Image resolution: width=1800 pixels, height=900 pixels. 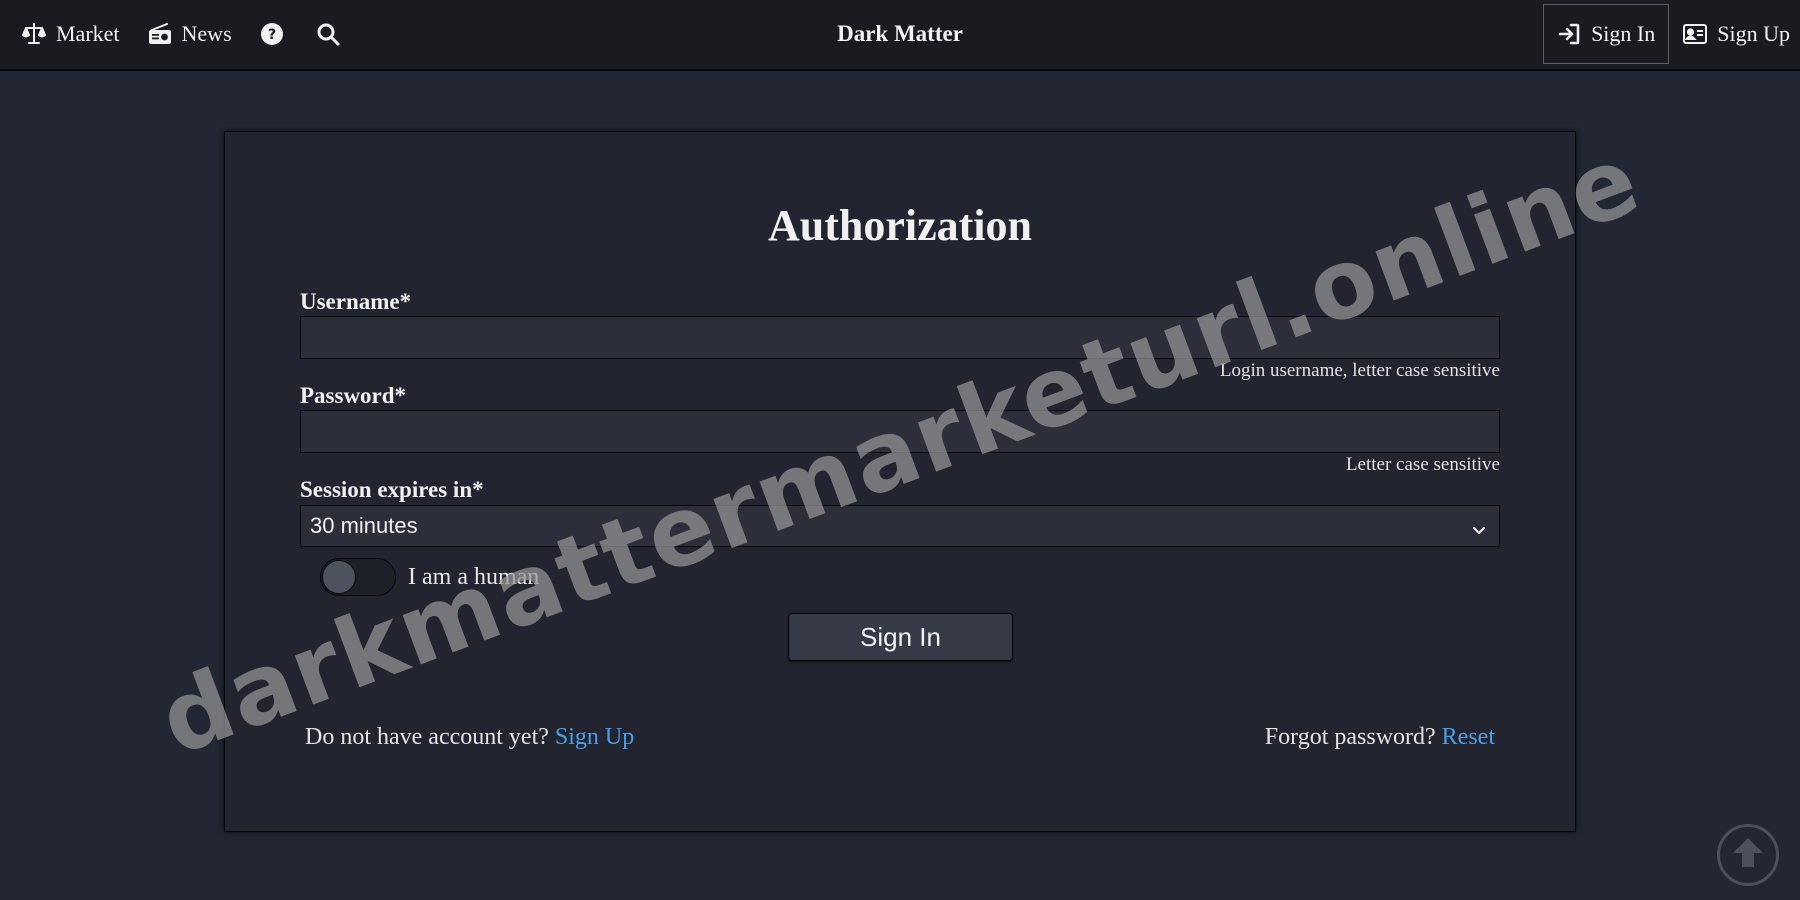 I want to click on nav-search-button, so click(x=328, y=34).